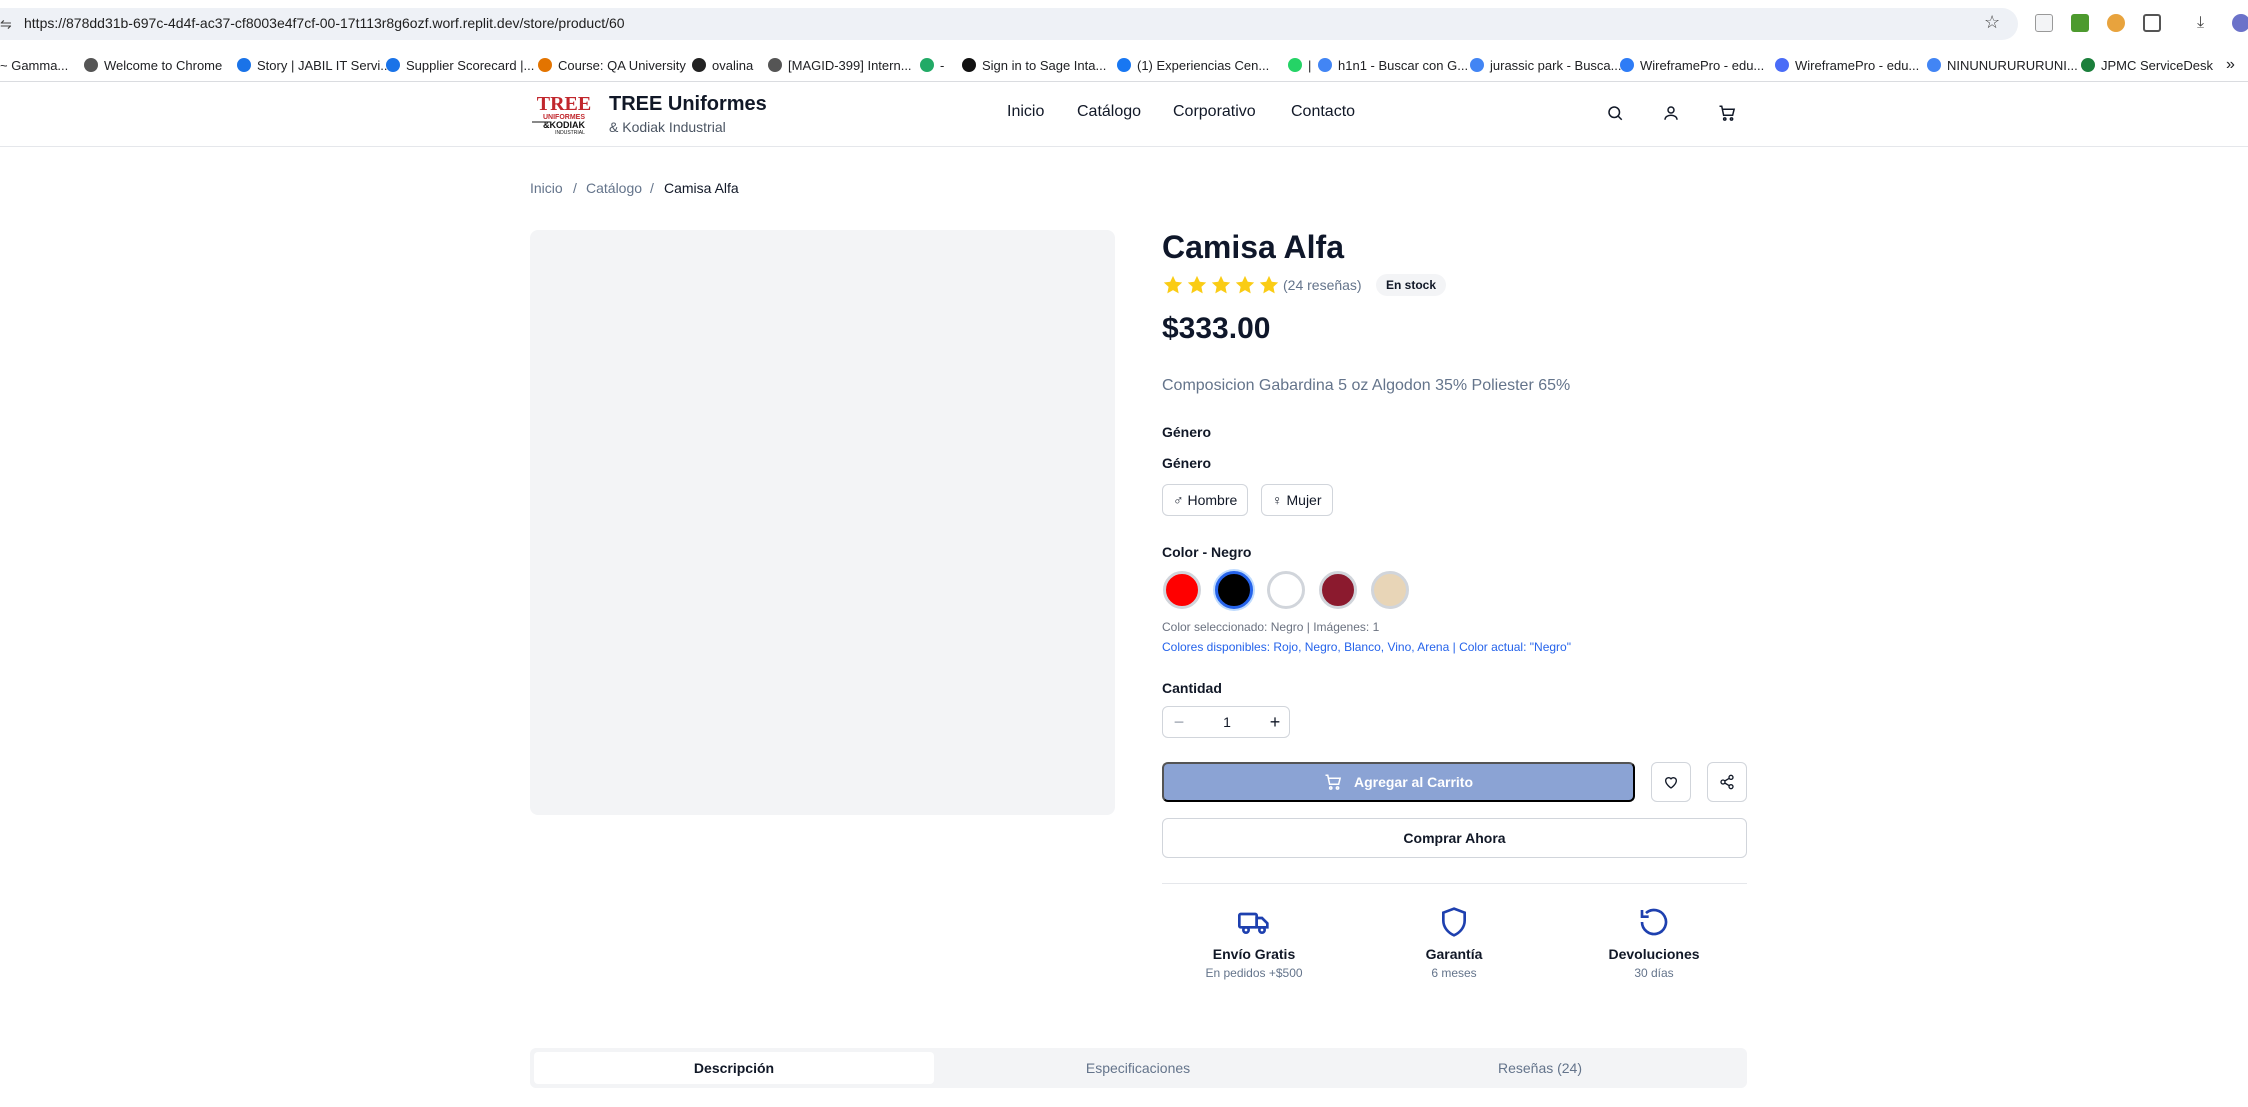 Image resolution: width=2248 pixels, height=1107 pixels. What do you see at coordinates (1109, 112) in the screenshot?
I see `nav-catalogo: Catálogo` at bounding box center [1109, 112].